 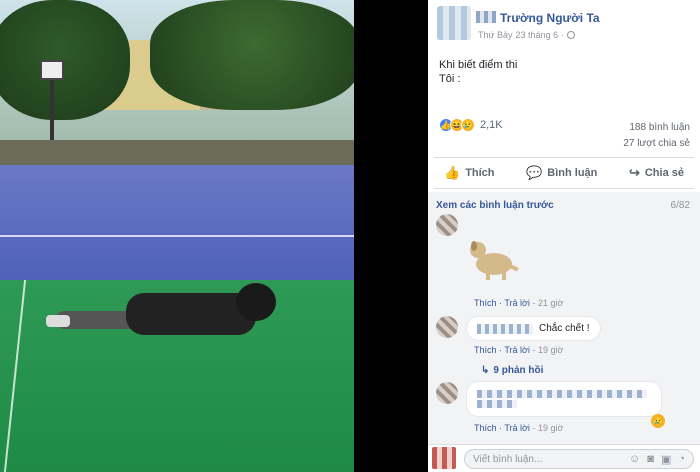 I want to click on post-text-line: Khi biết điểm thi, so click(x=478, y=65).